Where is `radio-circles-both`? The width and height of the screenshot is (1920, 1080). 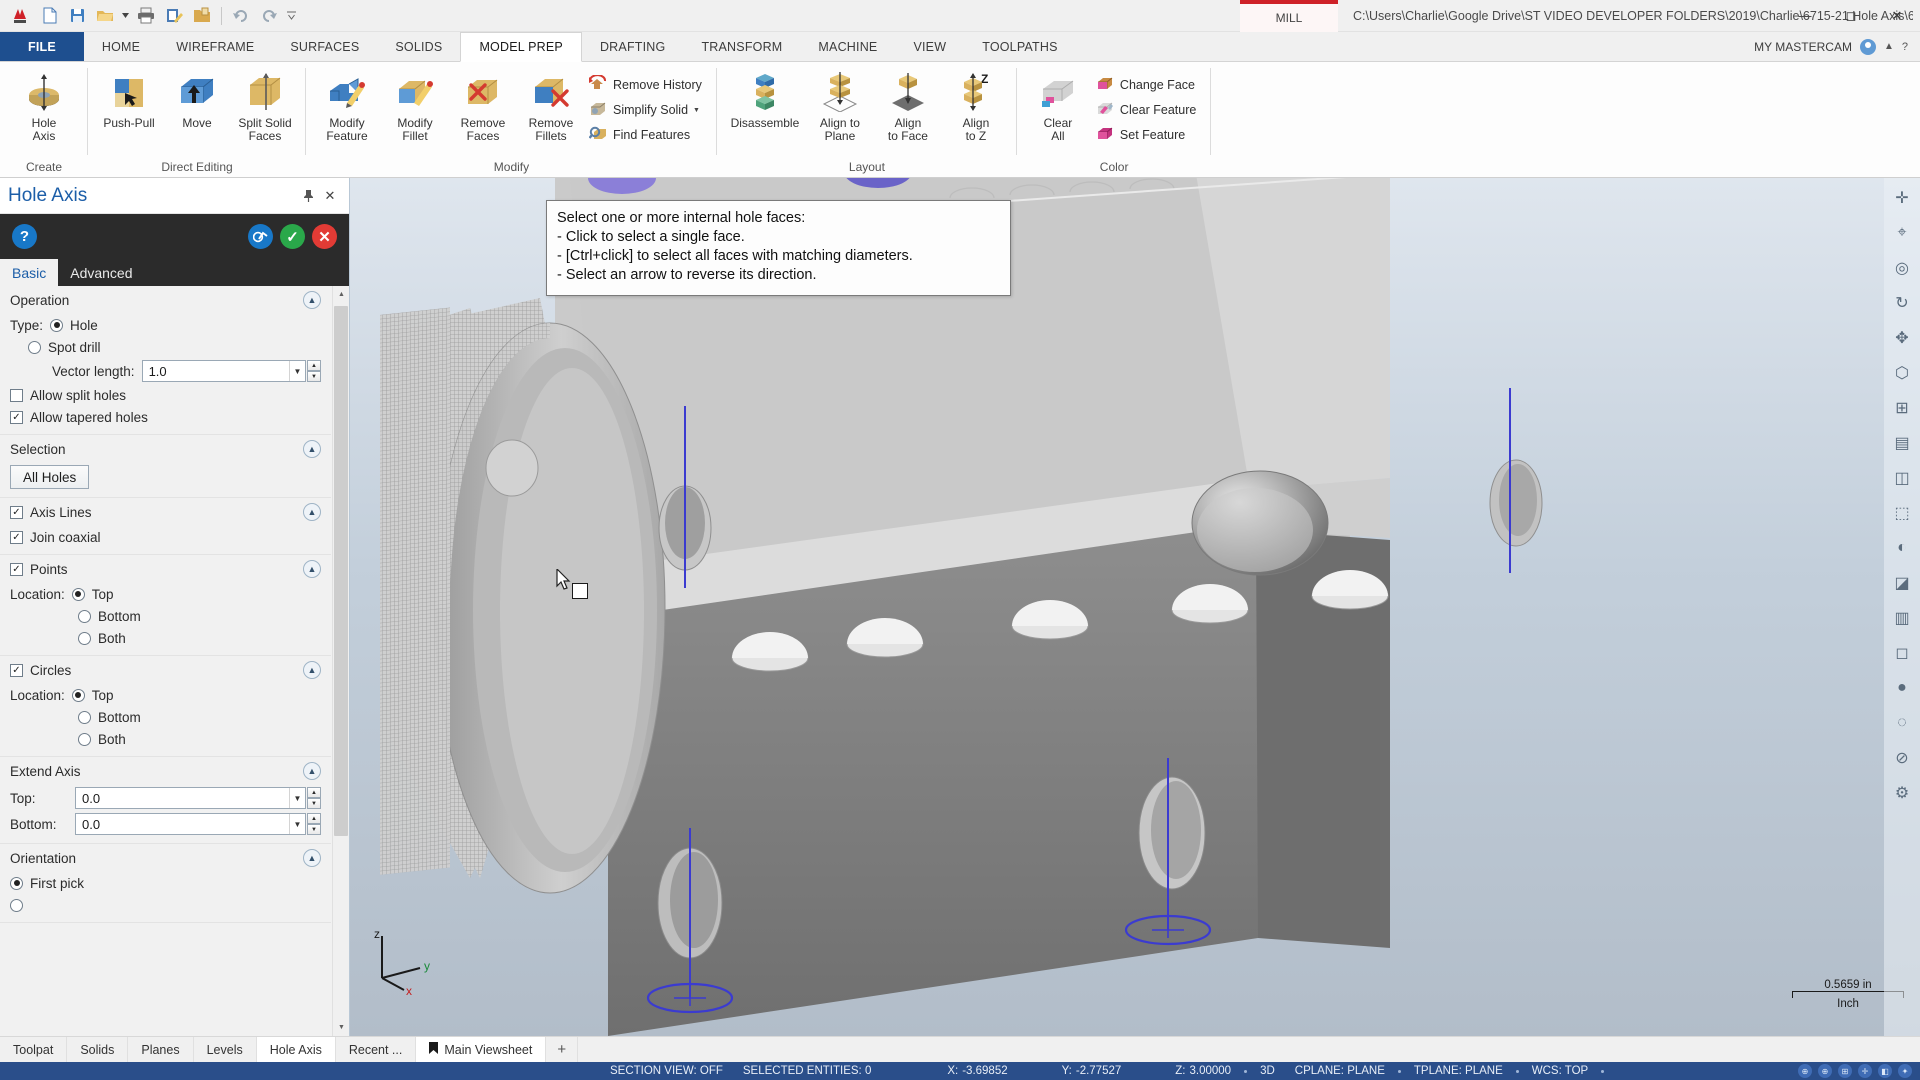
radio-circles-both is located at coordinates (84, 739).